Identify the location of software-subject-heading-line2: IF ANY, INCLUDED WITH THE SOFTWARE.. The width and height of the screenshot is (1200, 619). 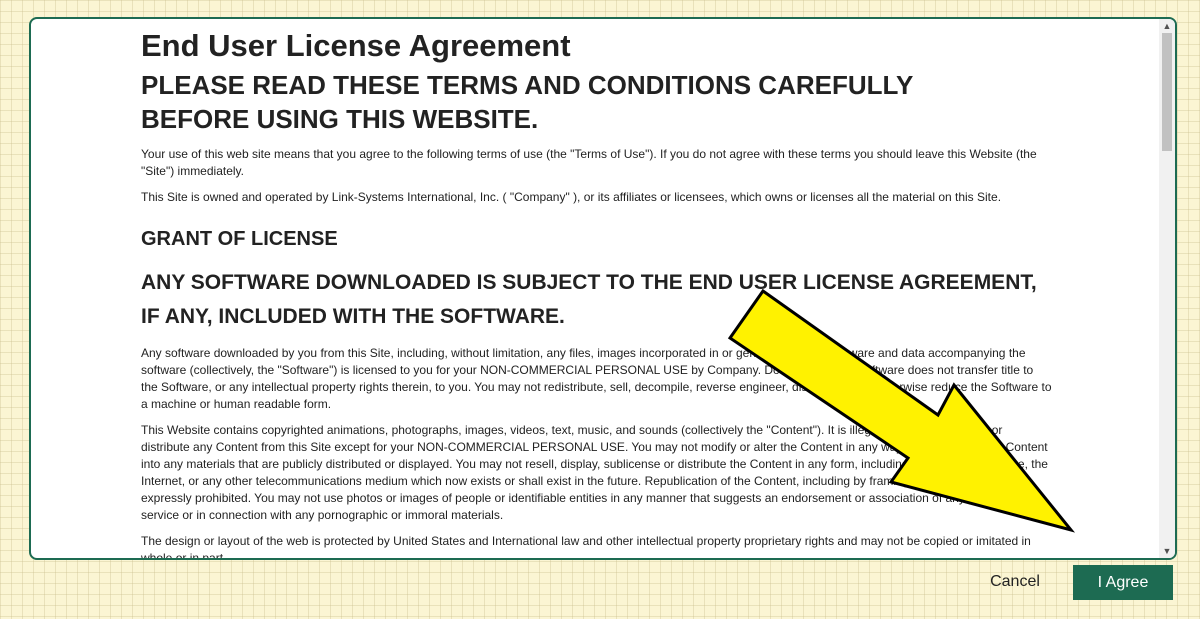
(353, 316).